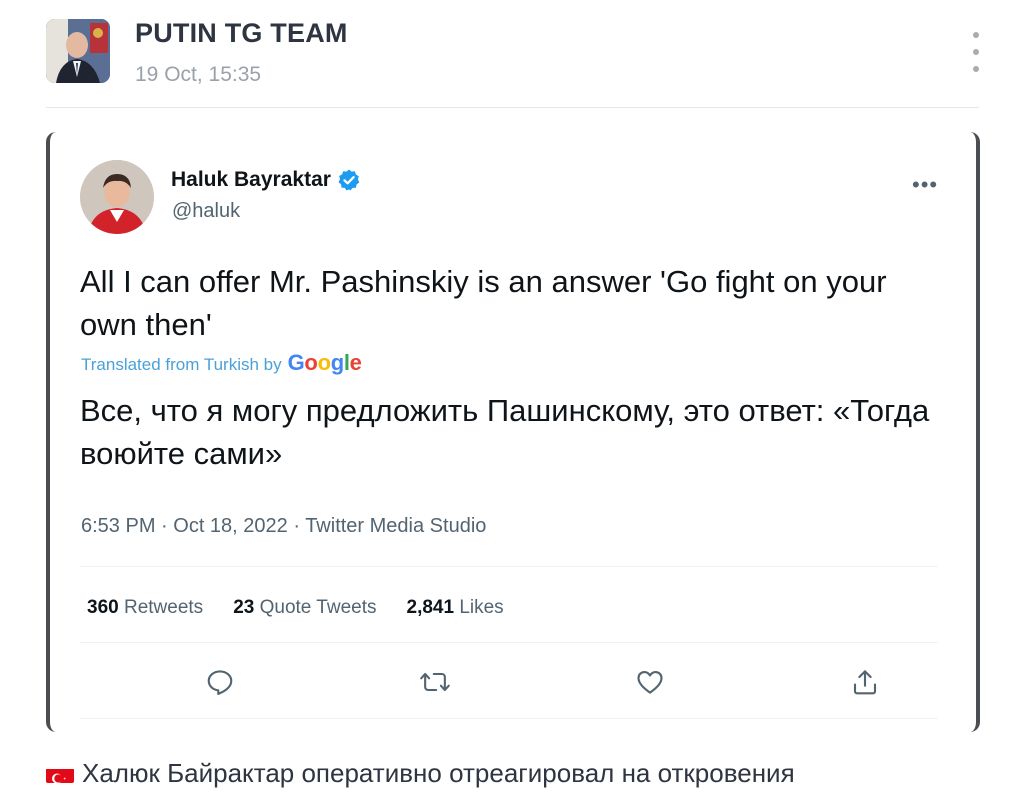 The height and width of the screenshot is (800, 1025). Describe the element at coordinates (198, 74) in the screenshot. I see `post-date: 19 Oct, 15:35` at that location.